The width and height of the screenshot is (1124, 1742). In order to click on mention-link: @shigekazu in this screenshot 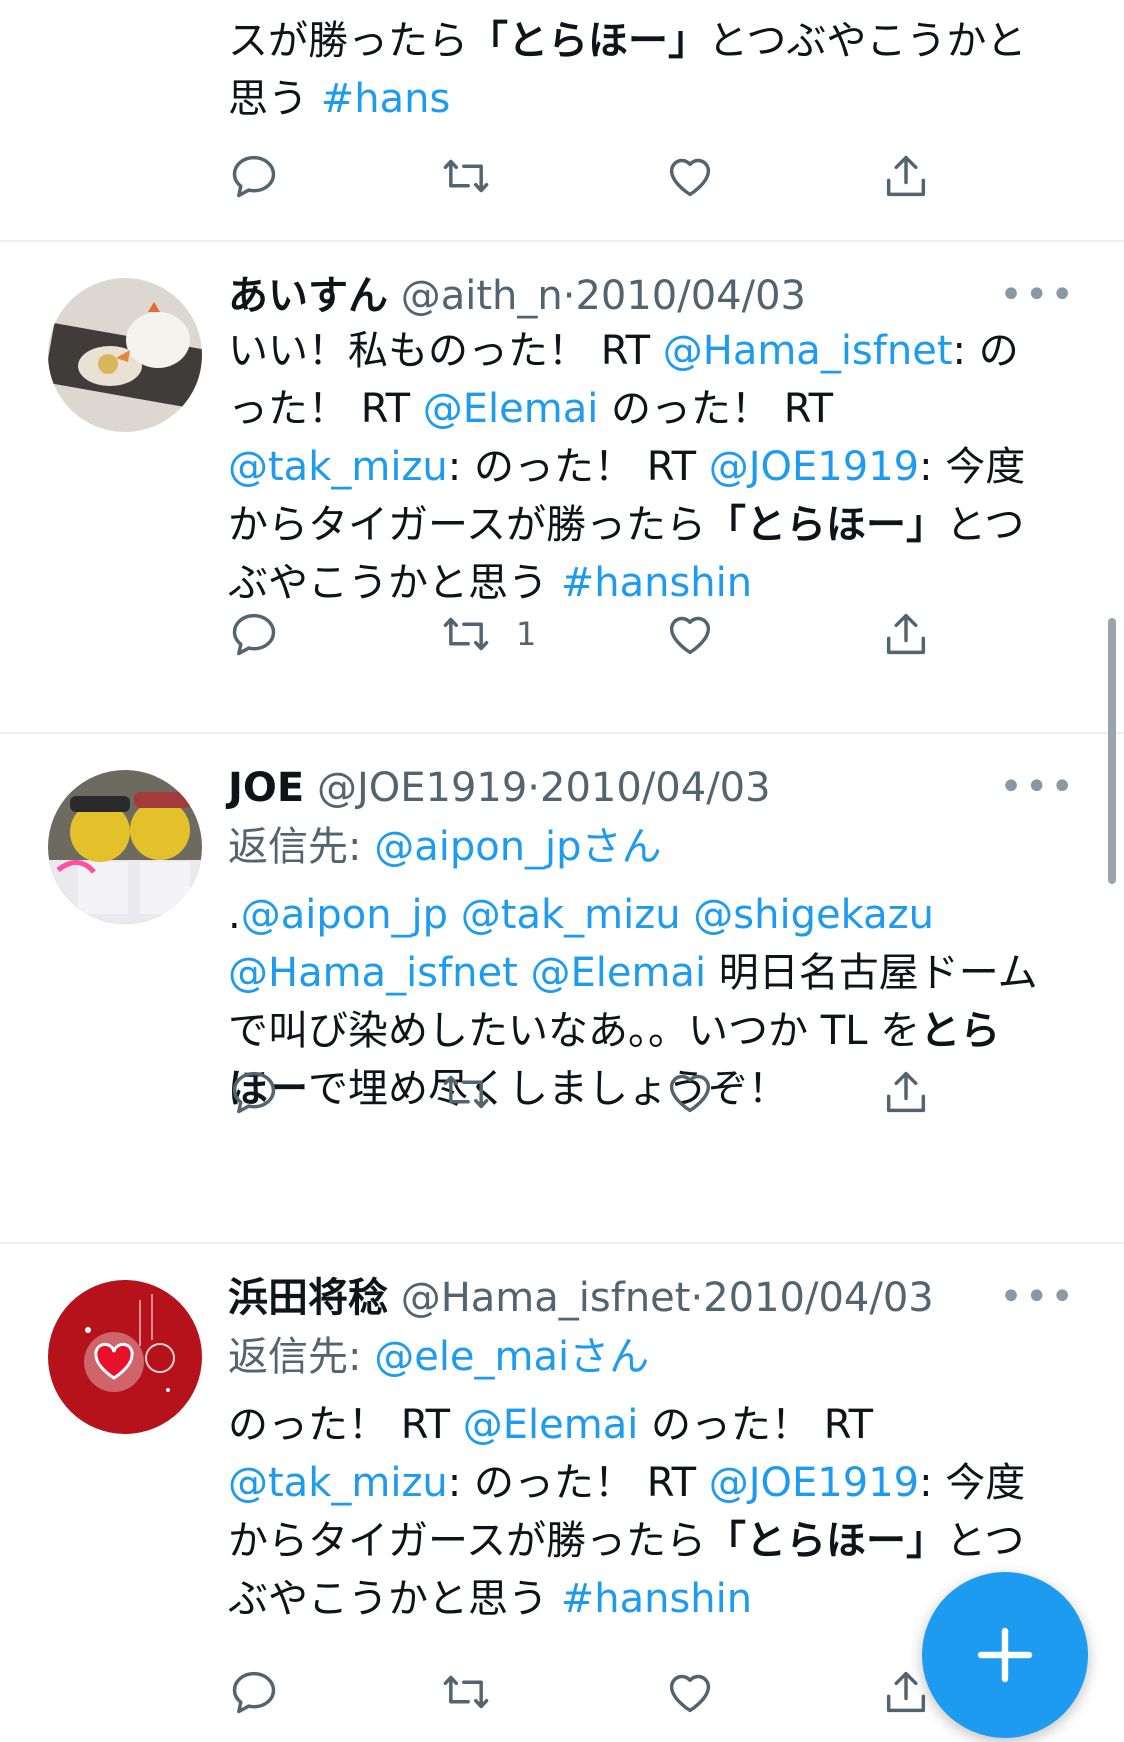, I will do `click(813, 915)`.